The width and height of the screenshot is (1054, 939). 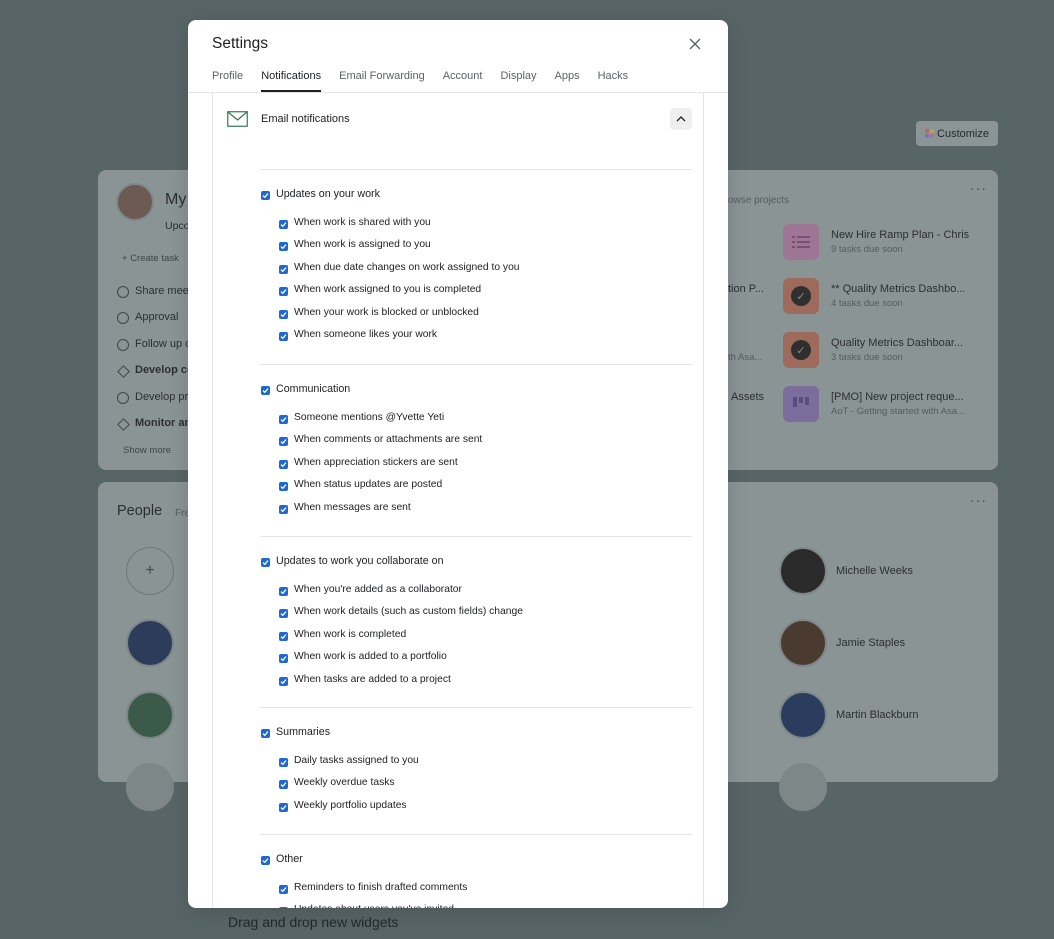 What do you see at coordinates (758, 200) in the screenshot?
I see `browse-projects-link: owse projects` at bounding box center [758, 200].